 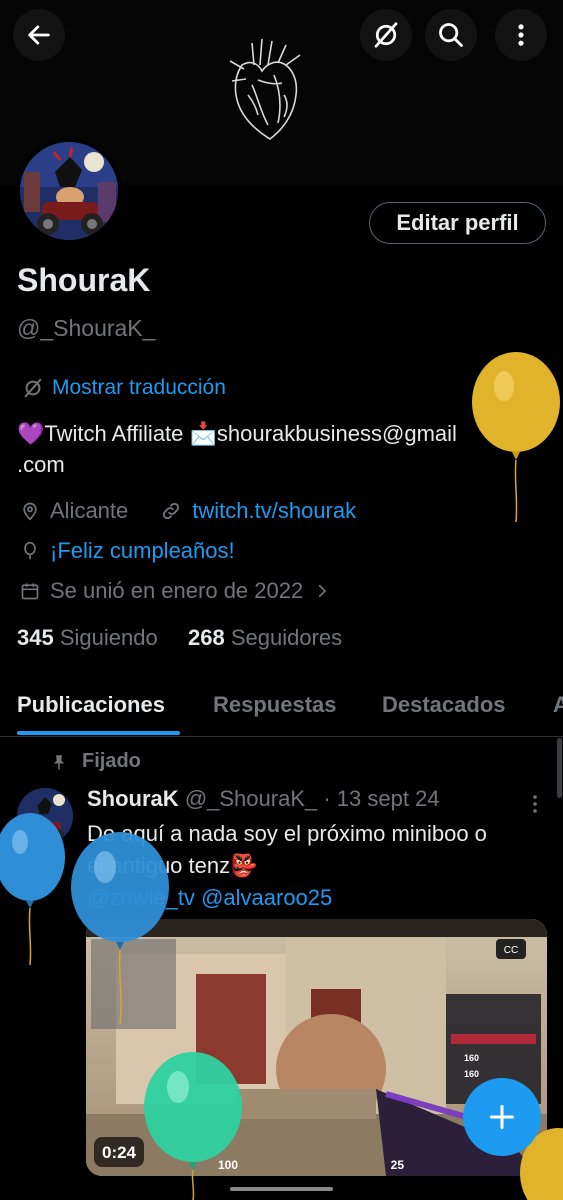 I want to click on birthday-row: ¡Feliz cumpleaños!, so click(x=127, y=551).